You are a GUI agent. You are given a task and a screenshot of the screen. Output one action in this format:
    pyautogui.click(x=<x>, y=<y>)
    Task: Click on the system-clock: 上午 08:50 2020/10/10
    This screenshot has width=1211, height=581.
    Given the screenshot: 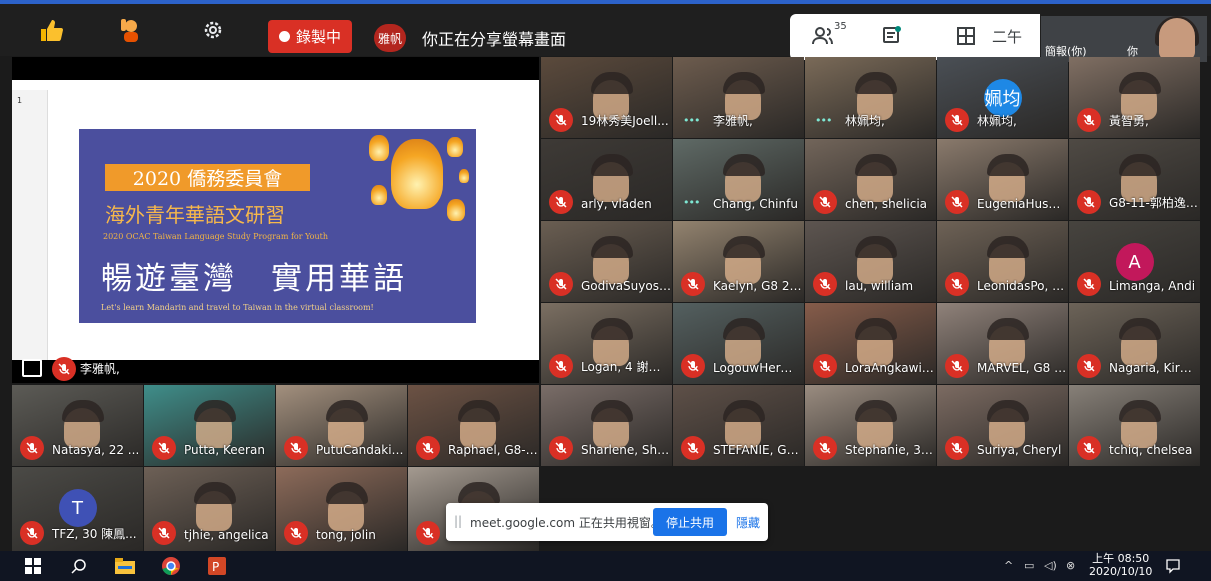 What is the action you would take?
    pyautogui.click(x=1120, y=565)
    